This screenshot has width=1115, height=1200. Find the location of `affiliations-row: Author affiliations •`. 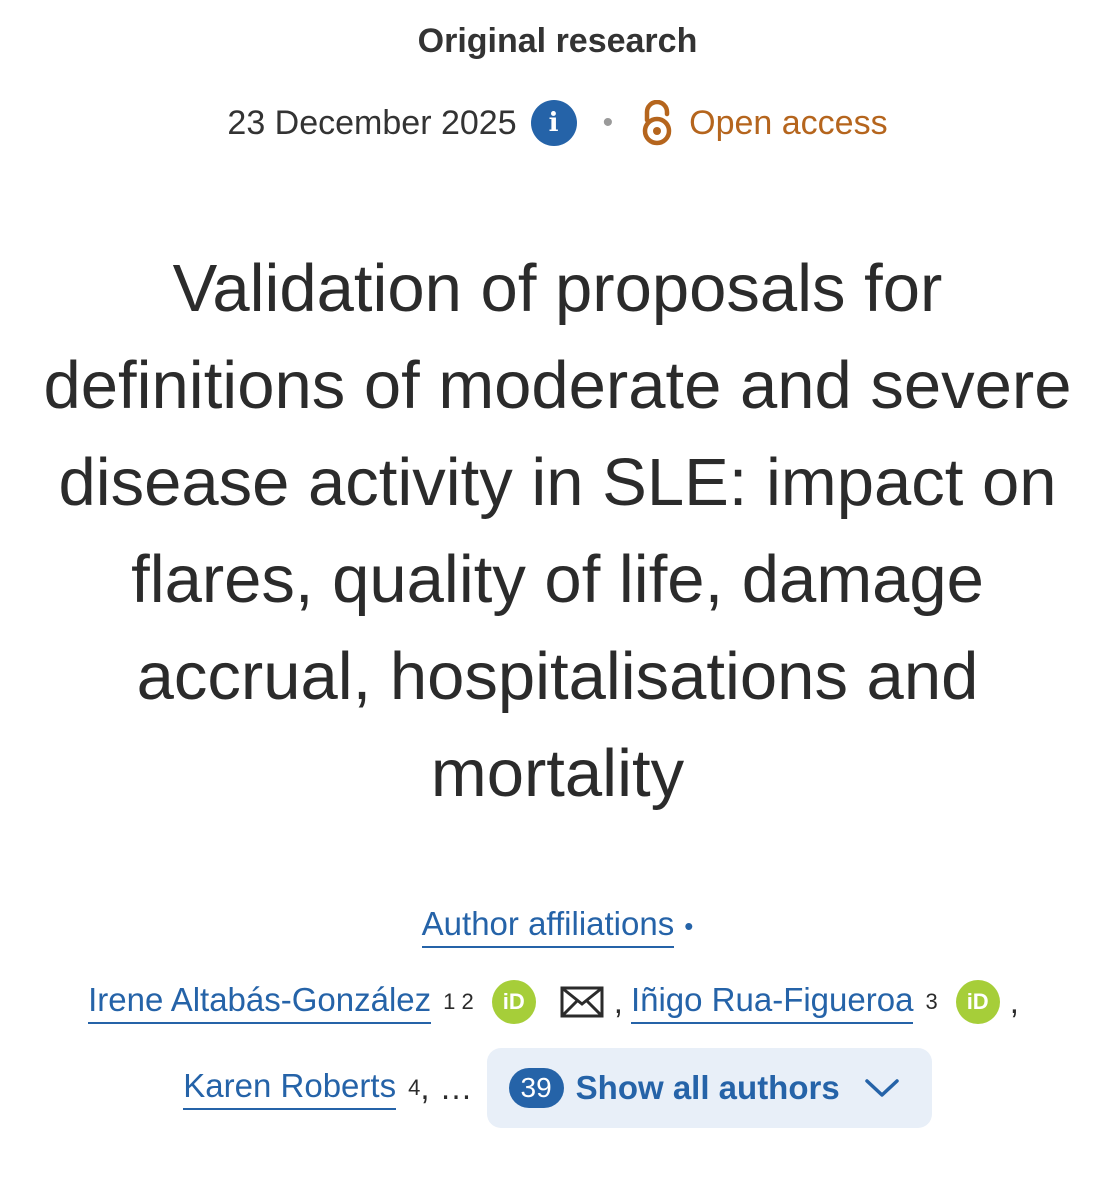

affiliations-row: Author affiliations • is located at coordinates (557, 926).